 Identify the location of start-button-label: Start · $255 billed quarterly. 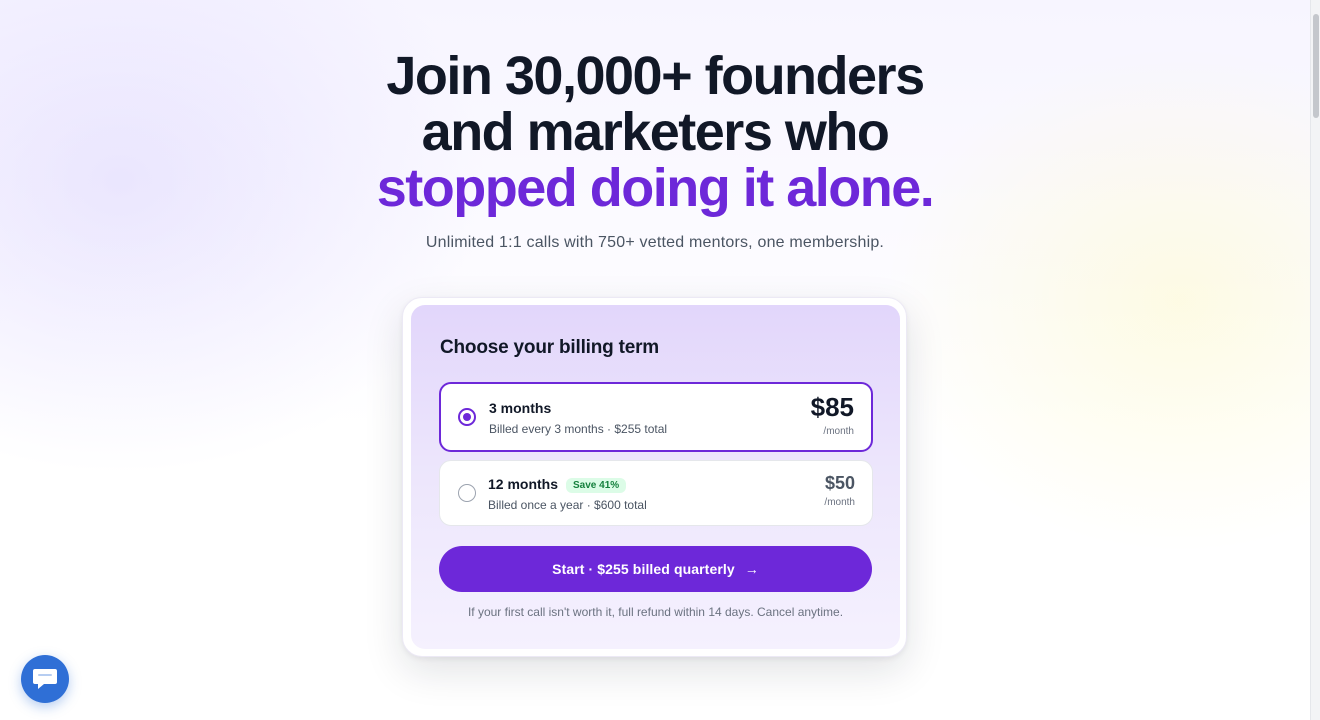
(643, 569).